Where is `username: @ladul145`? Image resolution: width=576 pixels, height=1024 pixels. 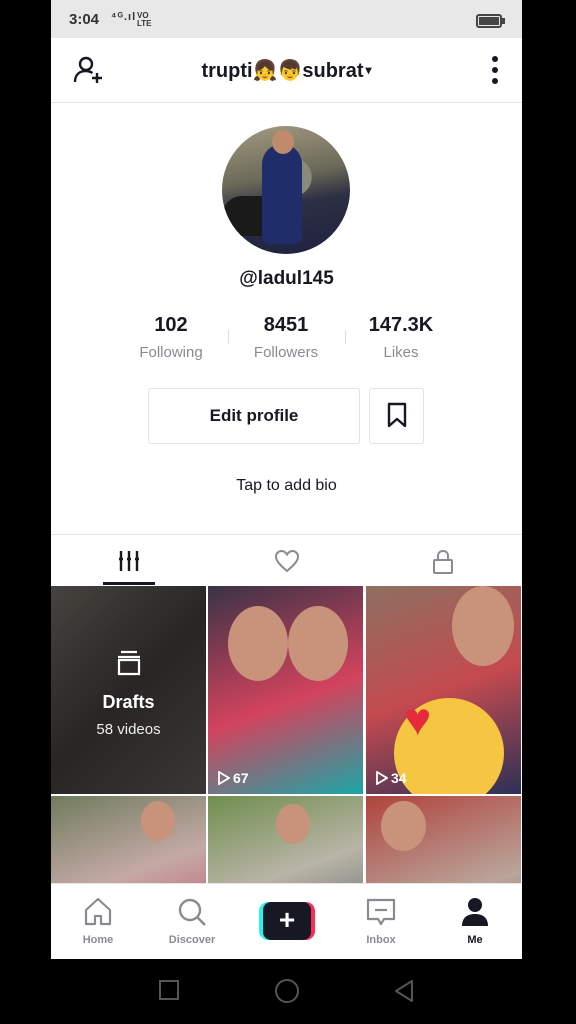
username: @ladul145 is located at coordinates (286, 278).